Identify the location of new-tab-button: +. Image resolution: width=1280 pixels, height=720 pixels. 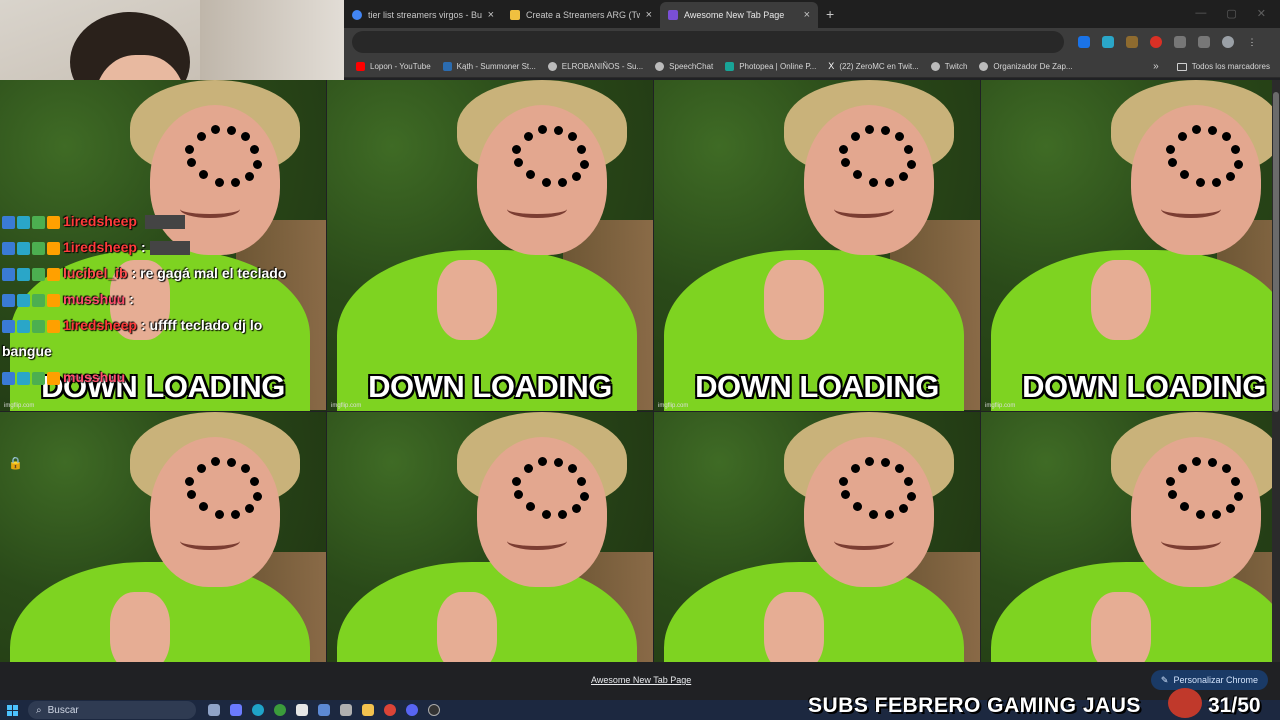
(830, 17).